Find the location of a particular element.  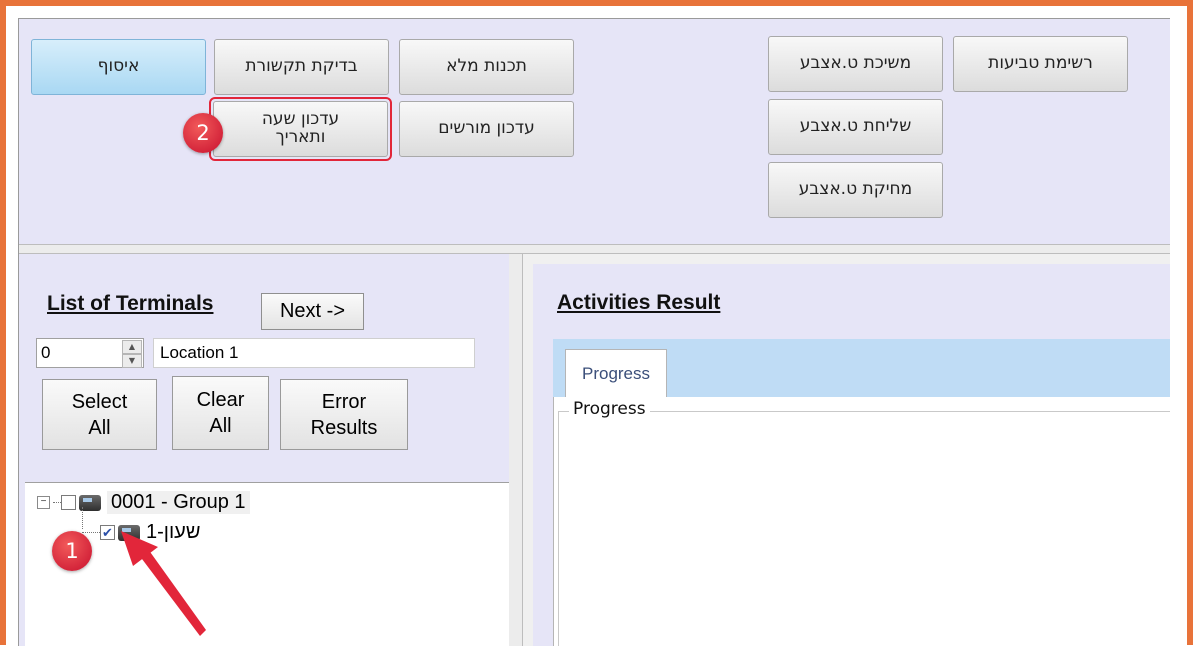

activities-title: Activities Result is located at coordinates (639, 302).